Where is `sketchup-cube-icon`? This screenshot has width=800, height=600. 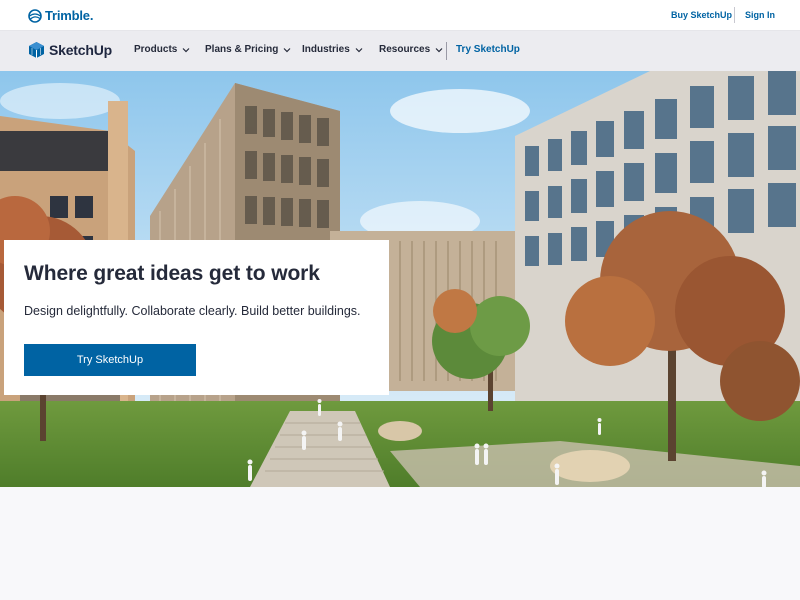 sketchup-cube-icon is located at coordinates (36, 50).